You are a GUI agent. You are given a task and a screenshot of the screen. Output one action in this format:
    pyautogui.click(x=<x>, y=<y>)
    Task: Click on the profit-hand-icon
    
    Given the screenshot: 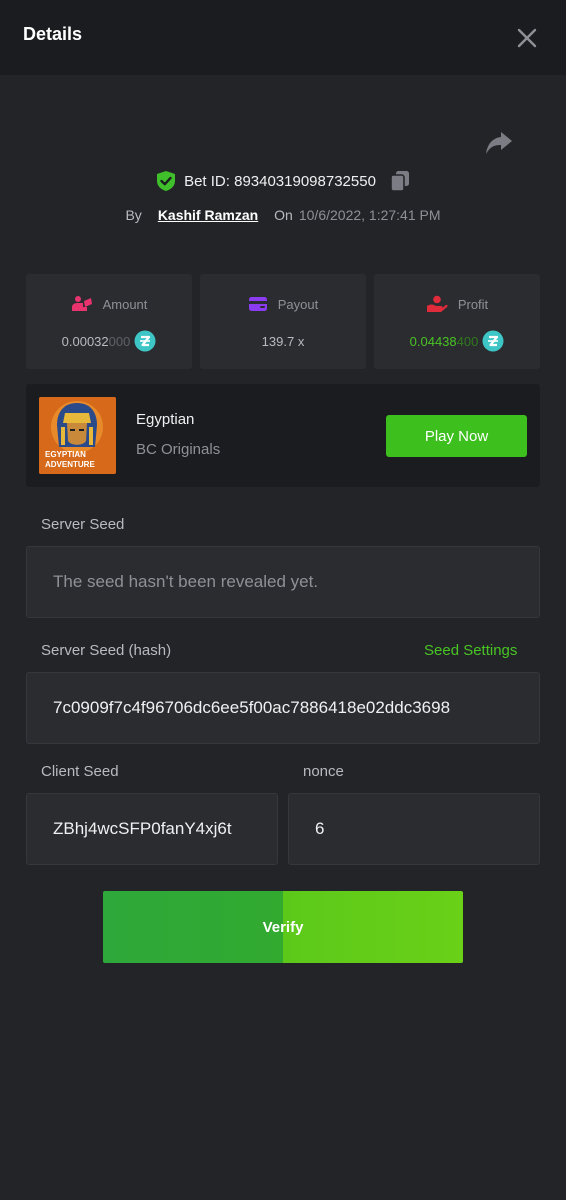 What is the action you would take?
    pyautogui.click(x=437, y=303)
    